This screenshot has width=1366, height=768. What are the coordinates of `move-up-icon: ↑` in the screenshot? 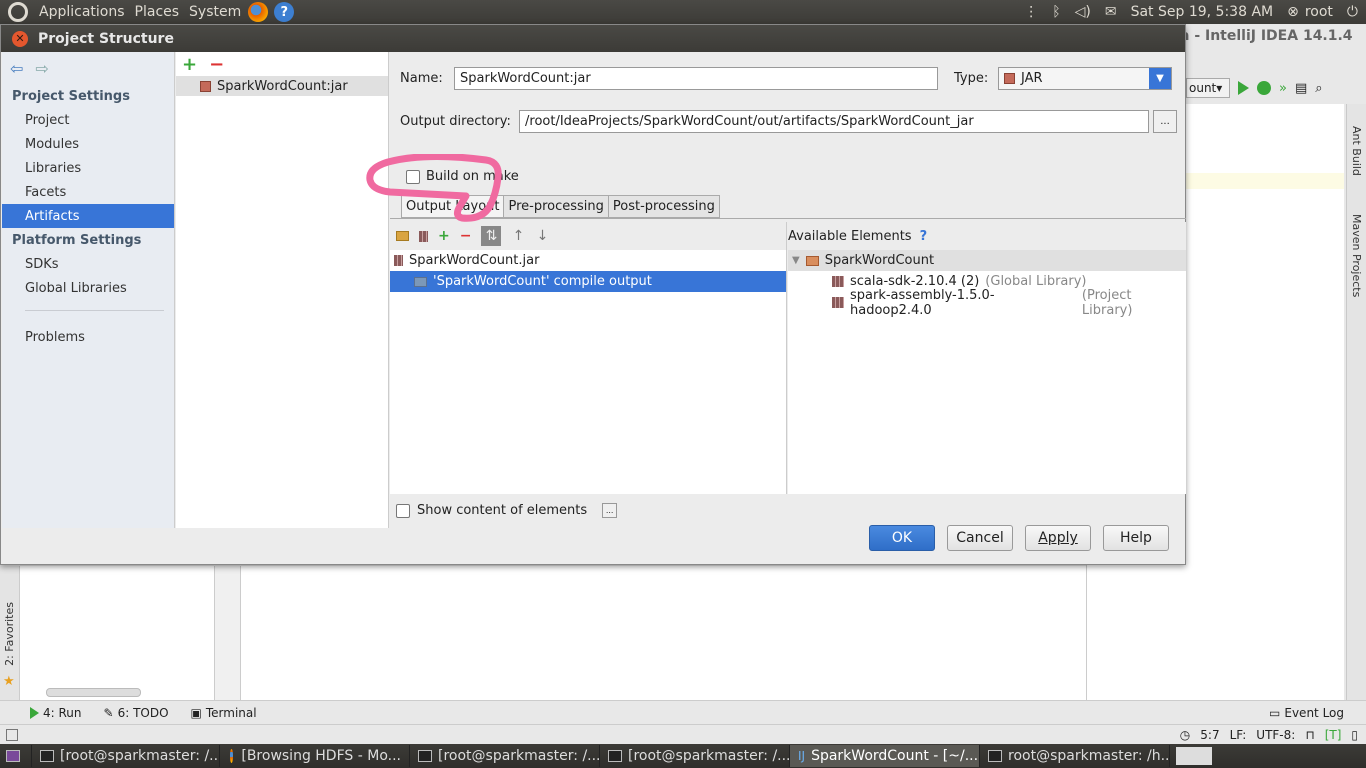 It's located at (518, 236).